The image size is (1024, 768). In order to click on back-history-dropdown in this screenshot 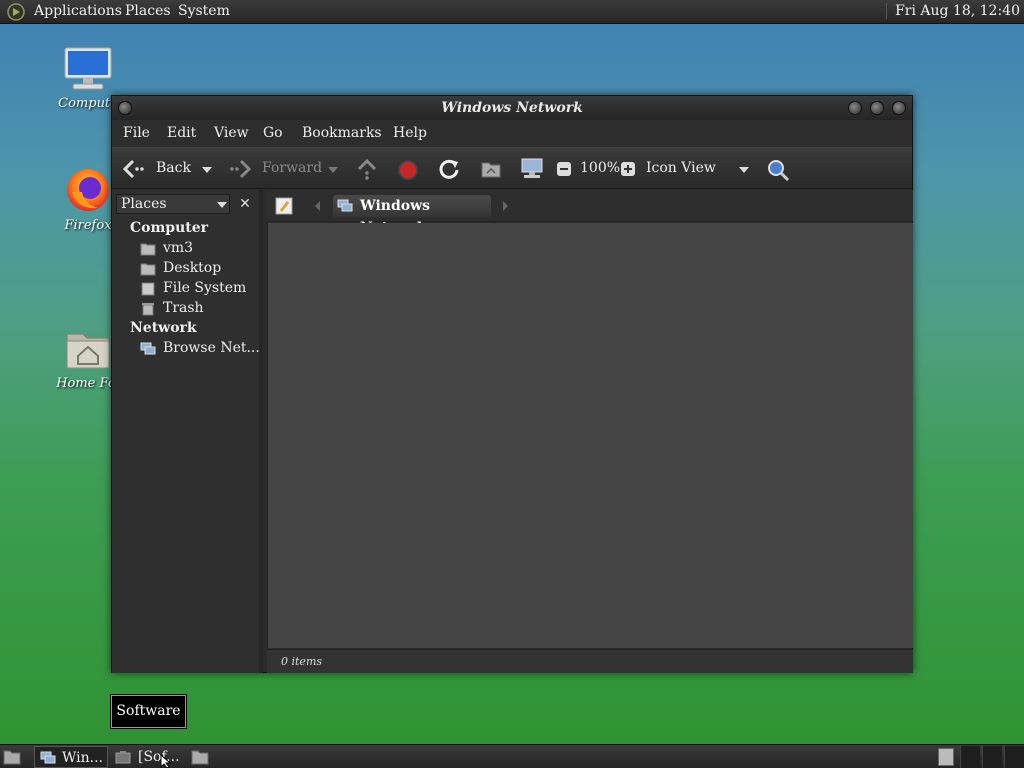, I will do `click(207, 170)`.